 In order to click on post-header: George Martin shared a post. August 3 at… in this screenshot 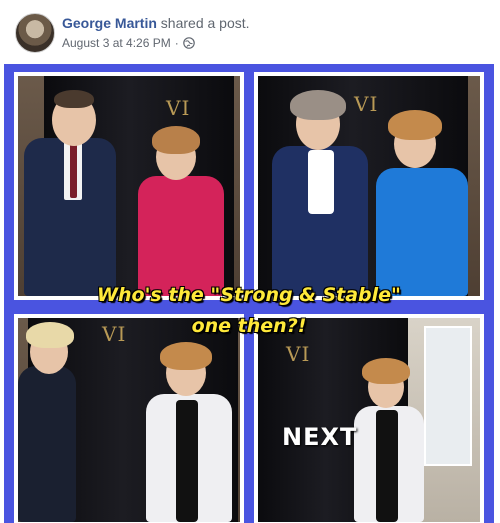, I will do `click(250, 32)`.